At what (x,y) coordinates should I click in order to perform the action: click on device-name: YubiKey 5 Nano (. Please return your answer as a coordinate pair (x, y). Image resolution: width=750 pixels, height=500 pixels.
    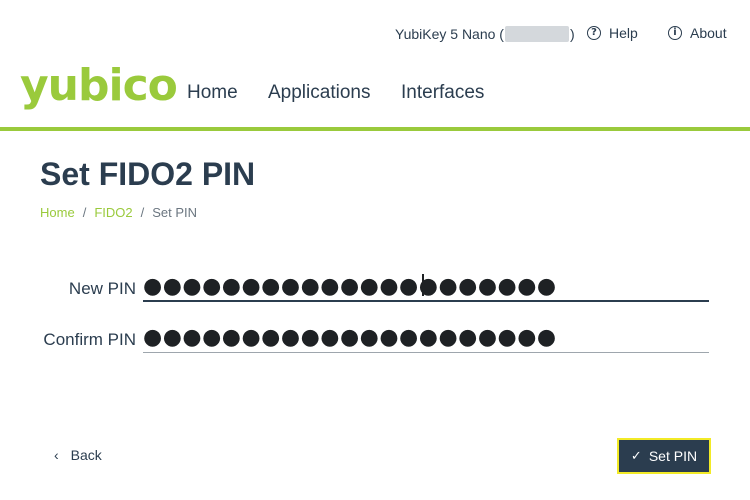
    Looking at the image, I should click on (449, 34).